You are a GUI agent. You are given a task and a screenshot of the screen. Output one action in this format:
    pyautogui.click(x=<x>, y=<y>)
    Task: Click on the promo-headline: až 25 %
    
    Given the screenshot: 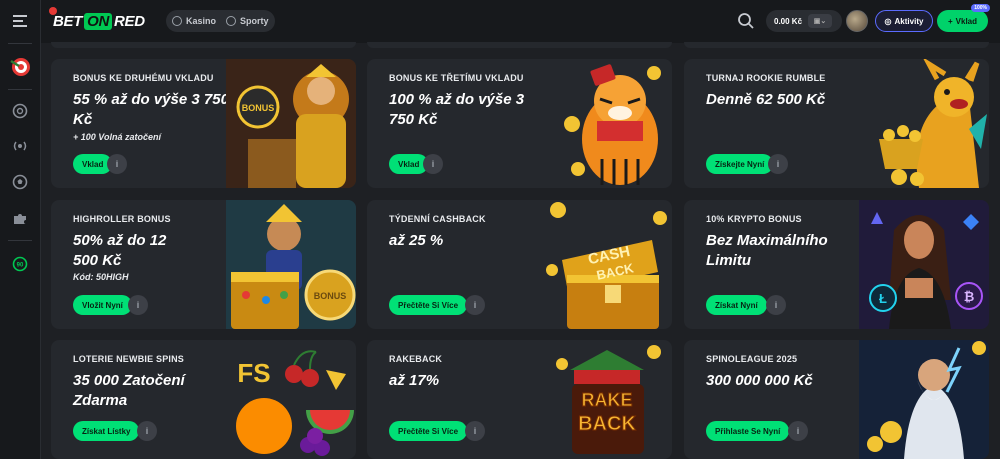 What is the action you would take?
    pyautogui.click(x=416, y=240)
    